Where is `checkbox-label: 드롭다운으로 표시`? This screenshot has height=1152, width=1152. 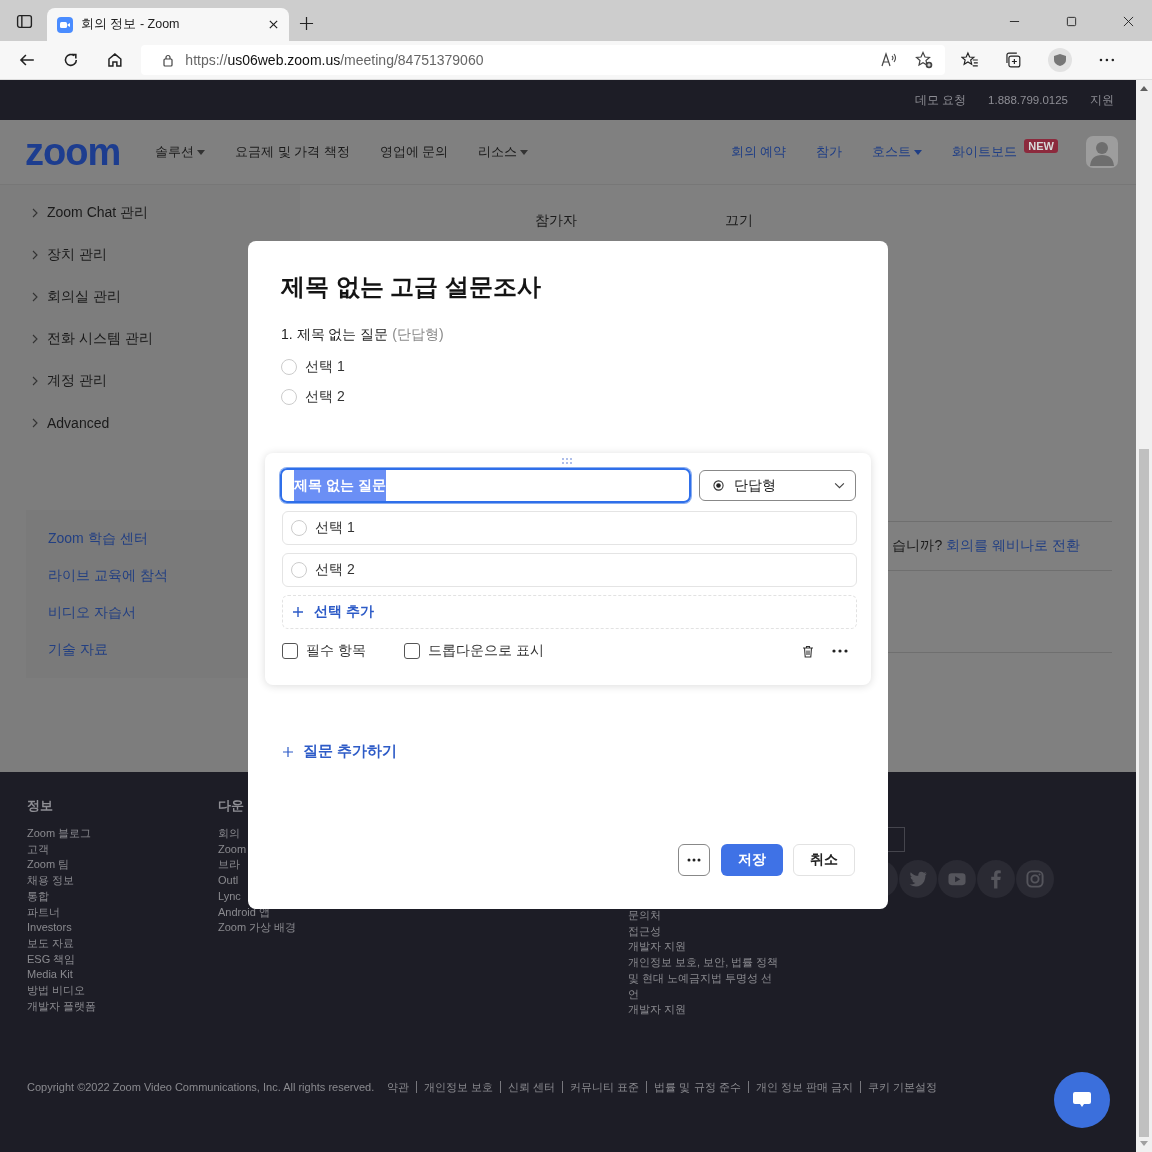
checkbox-label: 드롭다운으로 표시 is located at coordinates (485, 651).